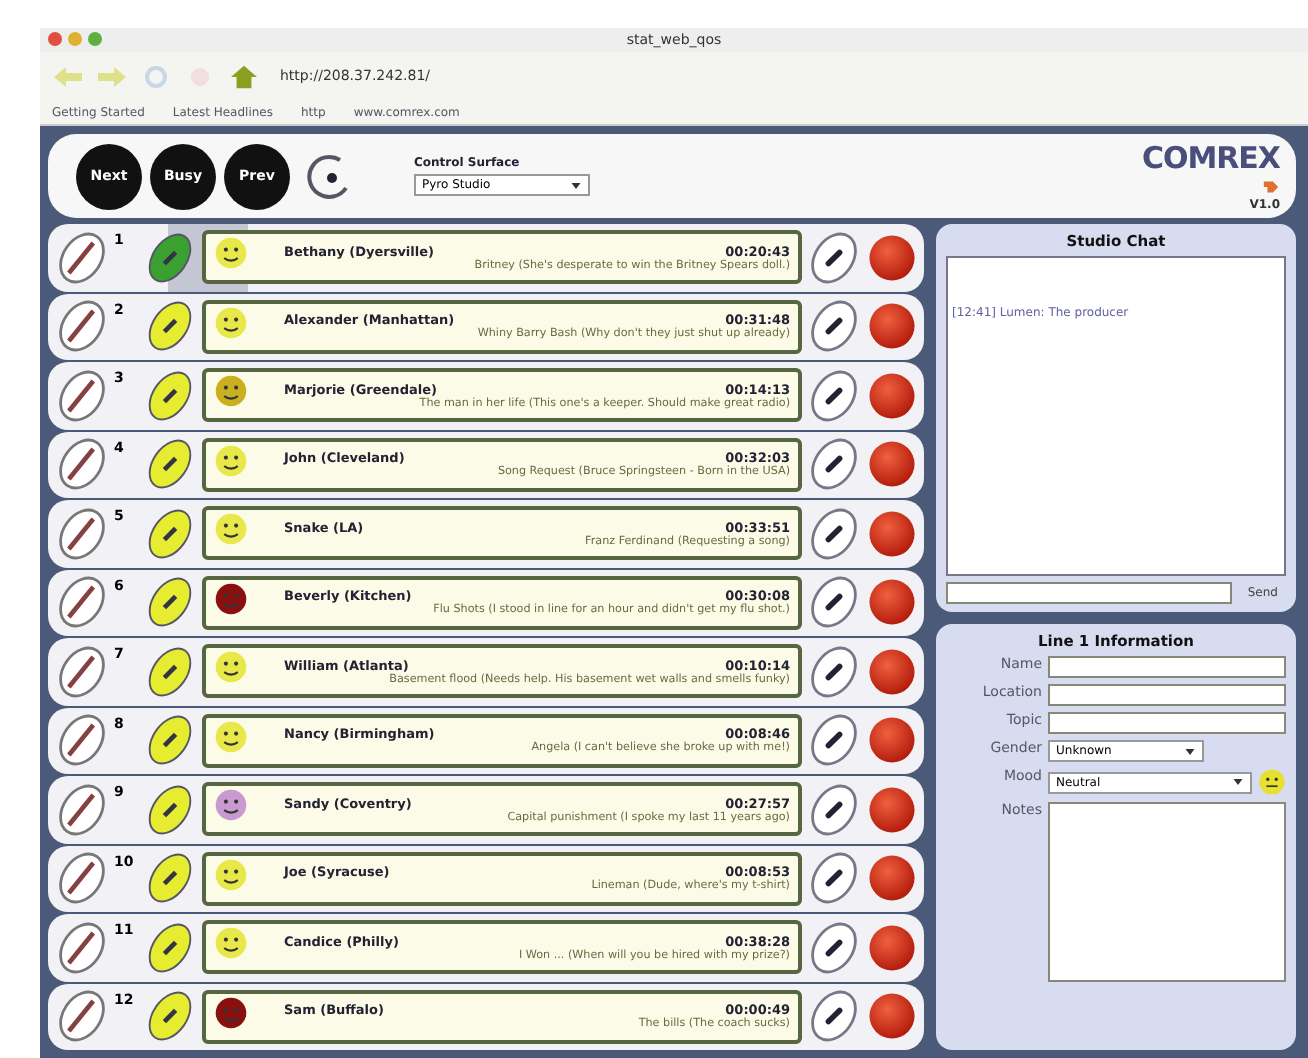 The width and height of the screenshot is (1308, 1058). I want to click on smiley-icon, so click(1272, 782).